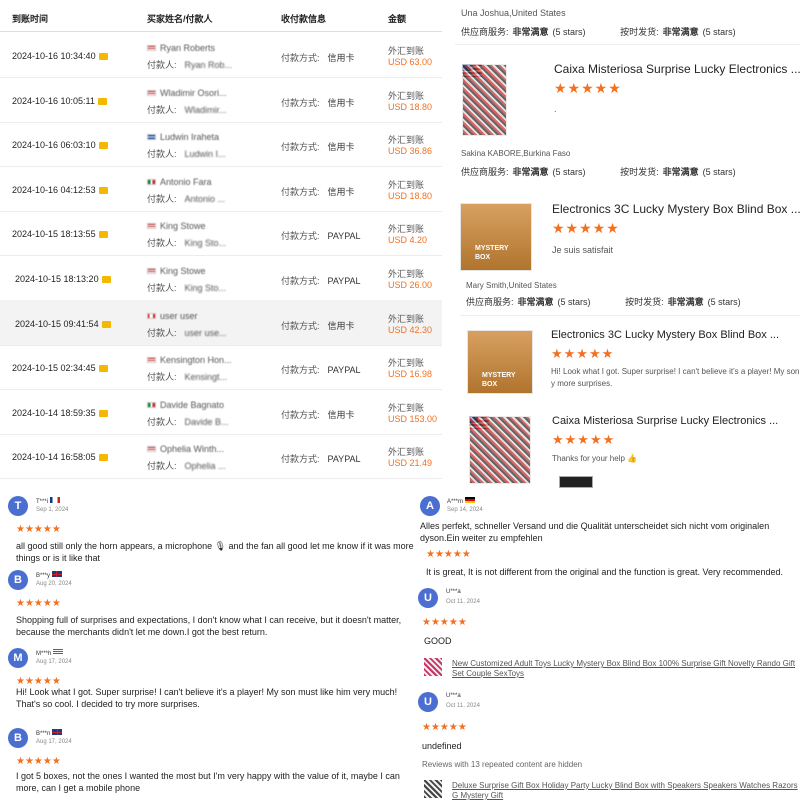  What do you see at coordinates (151, 181) in the screenshot?
I see `mx-flag-icon` at bounding box center [151, 181].